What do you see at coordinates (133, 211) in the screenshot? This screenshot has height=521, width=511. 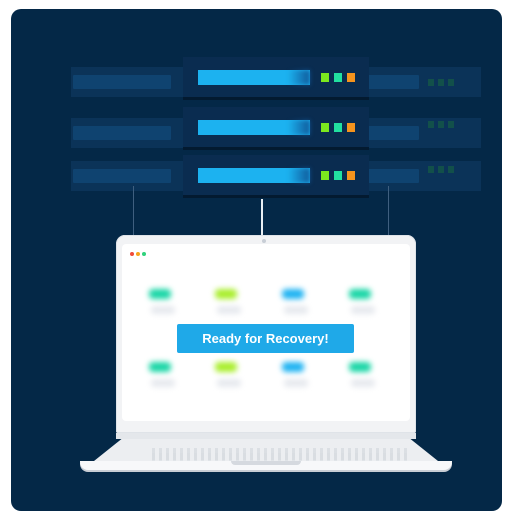 I see `connection-wire-left` at bounding box center [133, 211].